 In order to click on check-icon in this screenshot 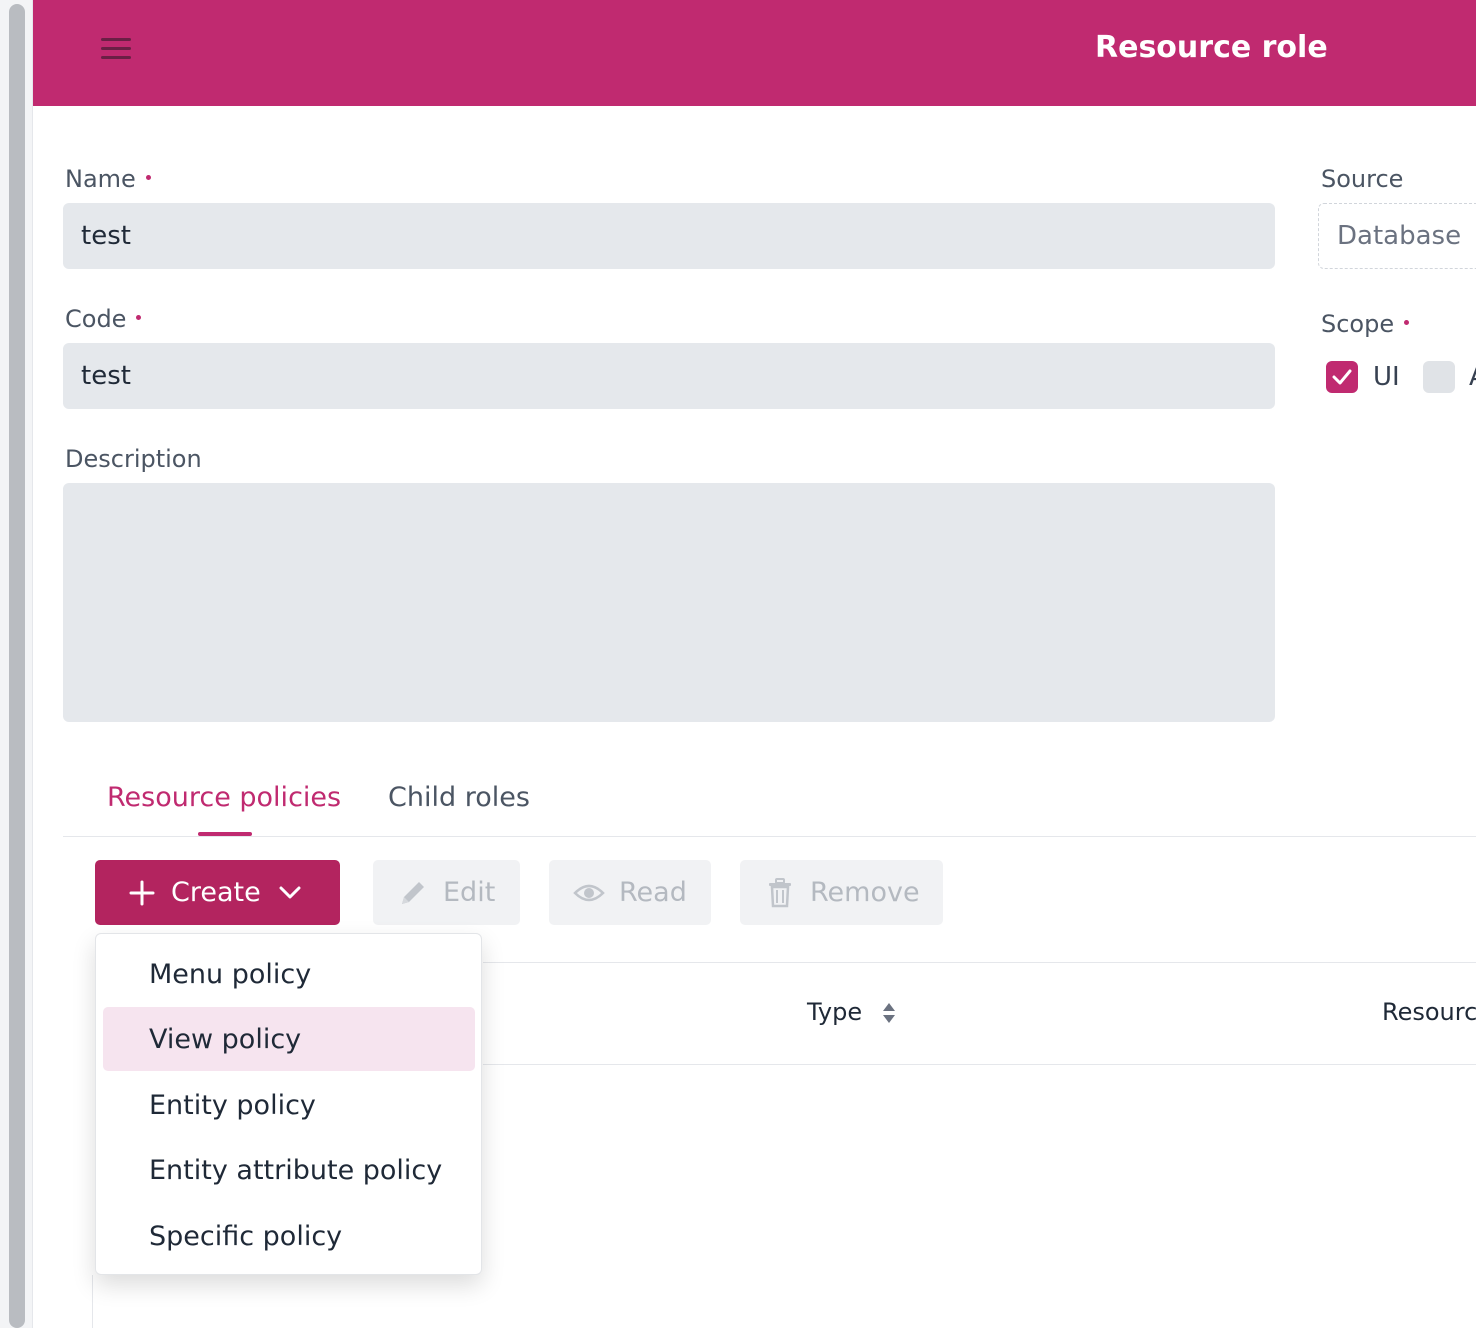, I will do `click(1342, 377)`.